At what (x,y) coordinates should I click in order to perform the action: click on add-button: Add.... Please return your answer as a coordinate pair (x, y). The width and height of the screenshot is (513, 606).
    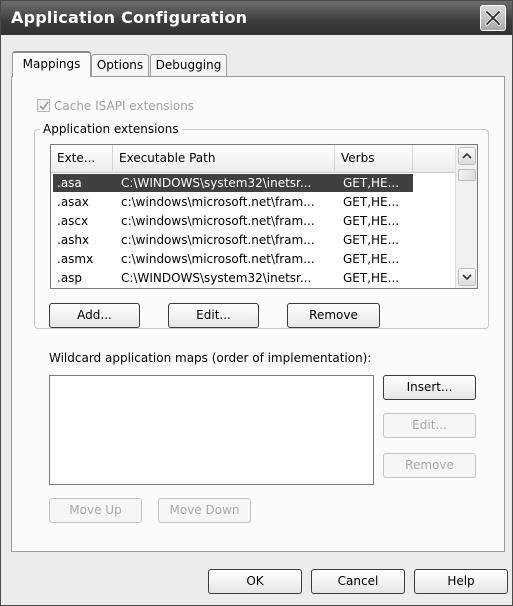
    Looking at the image, I should click on (94, 315).